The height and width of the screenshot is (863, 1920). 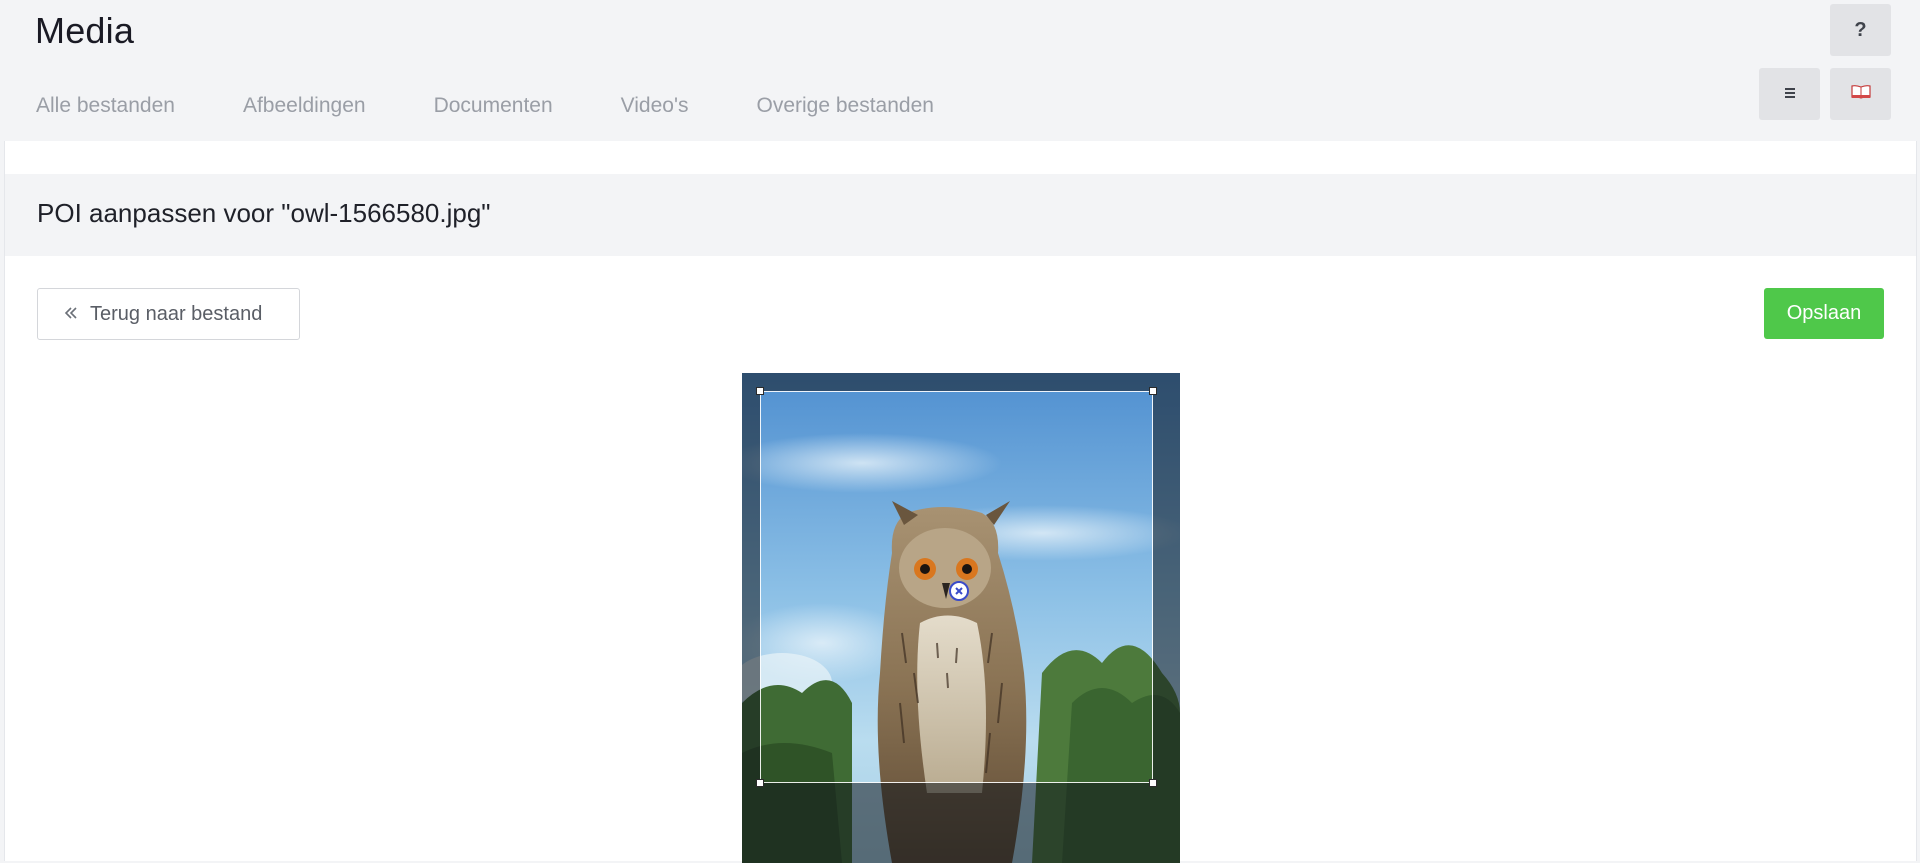 I want to click on crop-mask-right, so click(x=1166, y=587).